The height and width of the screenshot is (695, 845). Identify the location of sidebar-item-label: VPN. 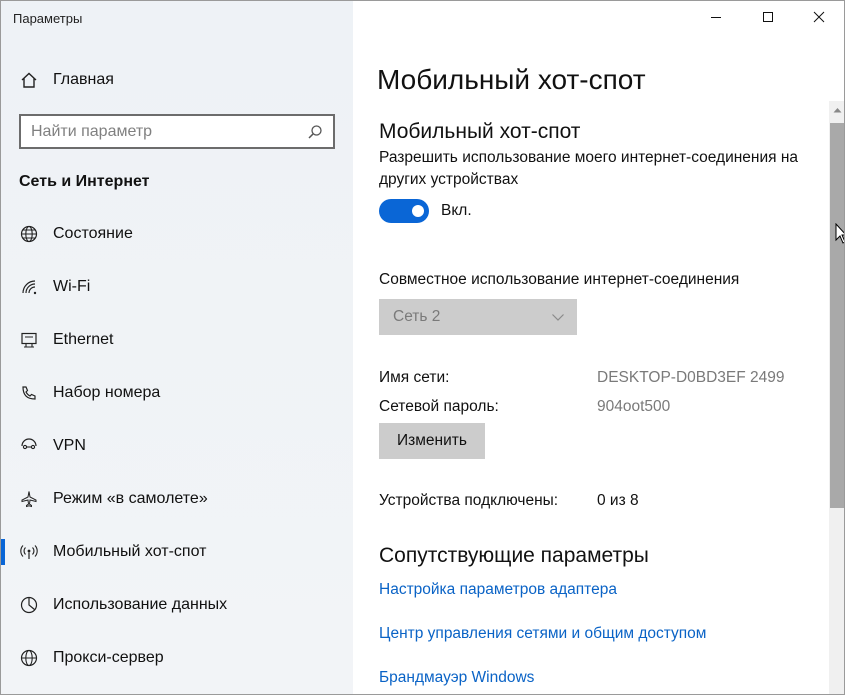
(69, 445).